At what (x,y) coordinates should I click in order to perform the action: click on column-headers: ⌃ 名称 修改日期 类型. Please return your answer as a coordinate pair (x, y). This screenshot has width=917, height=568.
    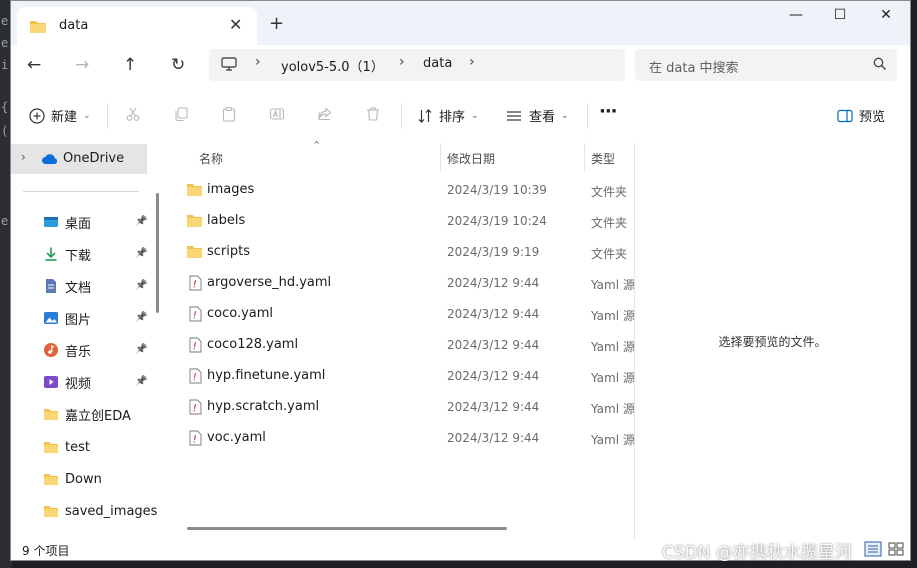
    Looking at the image, I should click on (401, 155).